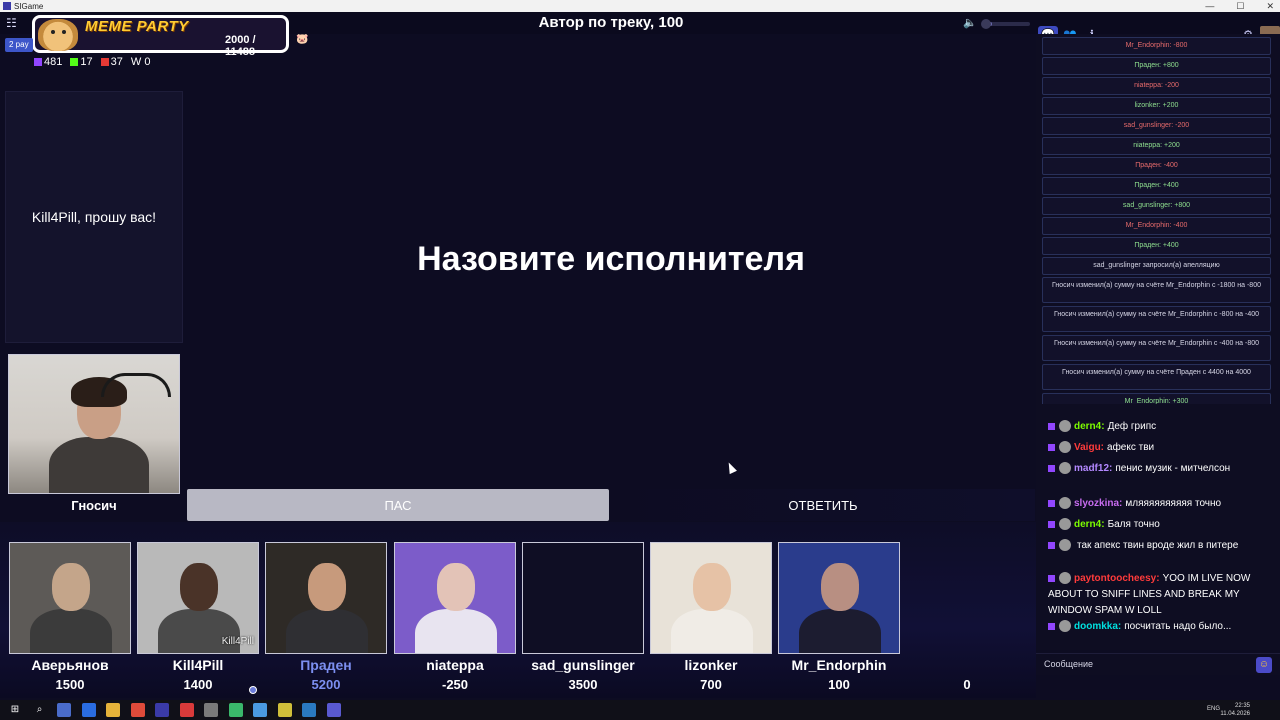  Describe the element at coordinates (309, 710) in the screenshot. I see `steam-icon` at that location.